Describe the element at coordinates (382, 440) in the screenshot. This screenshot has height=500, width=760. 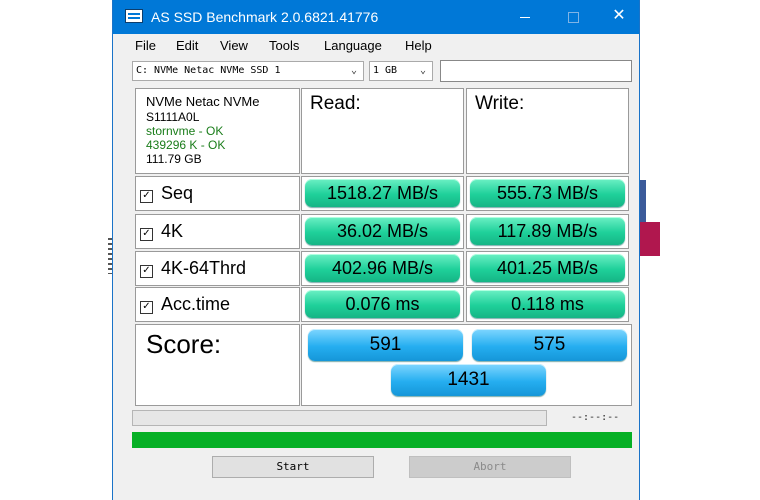
I see `overall-progress-bar` at that location.